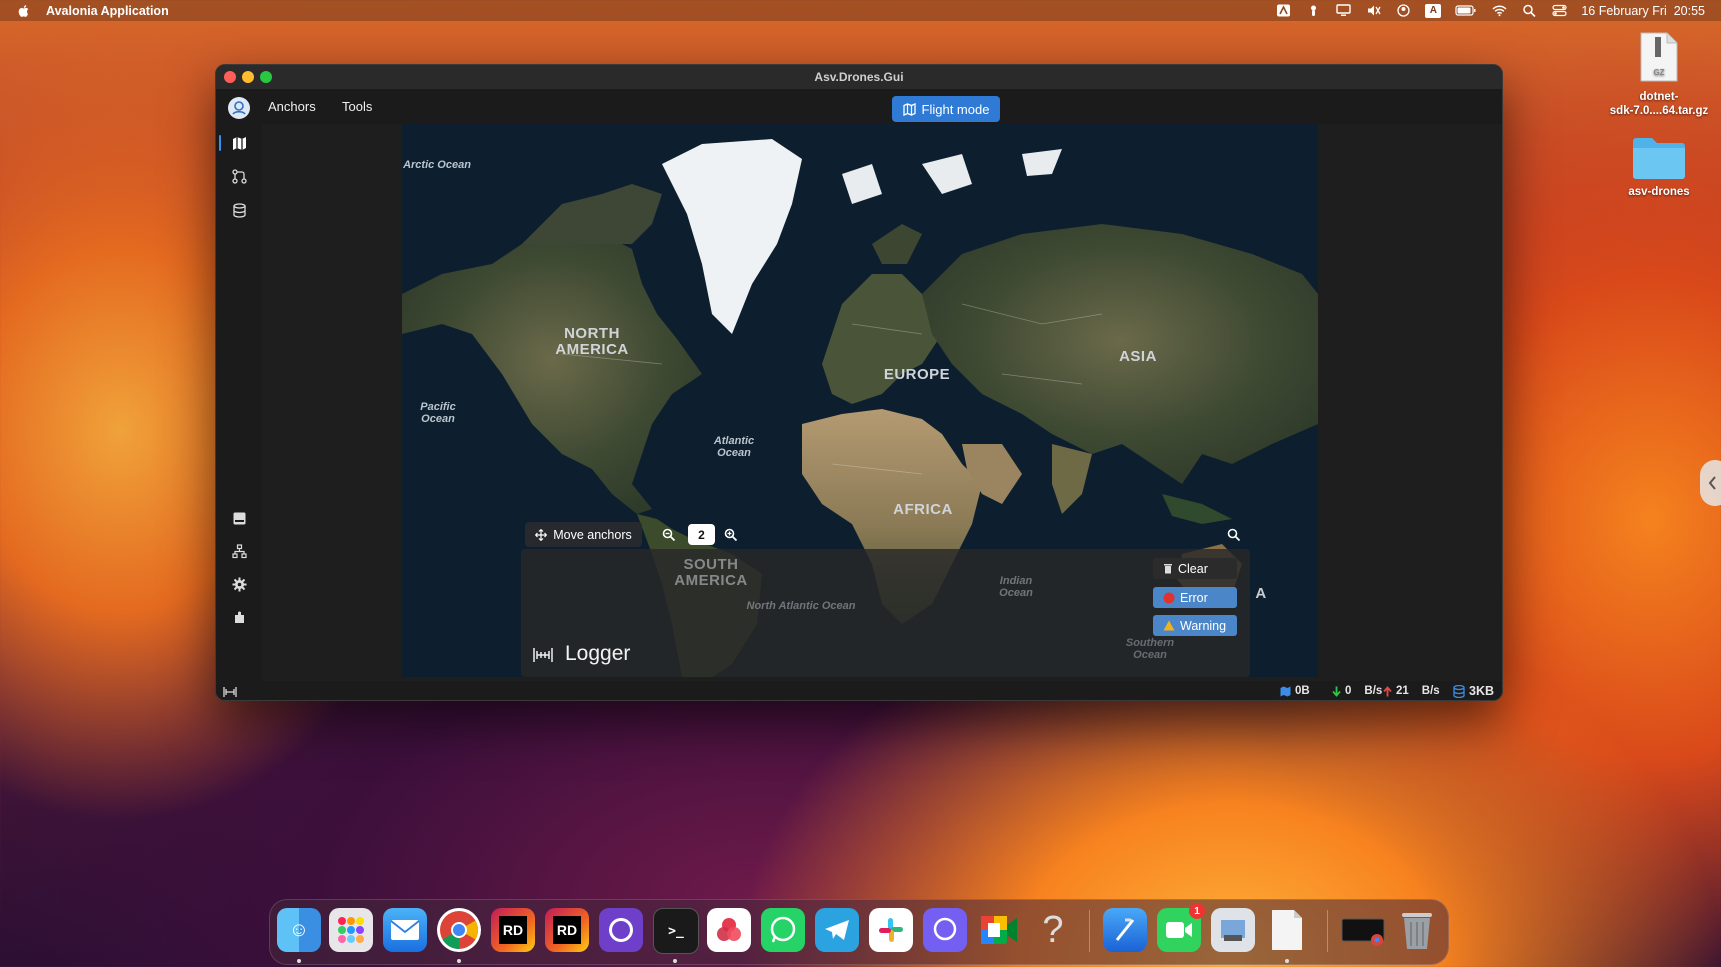 The image size is (1721, 967). What do you see at coordinates (1373, 11) in the screenshot?
I see `mute-icon` at bounding box center [1373, 11].